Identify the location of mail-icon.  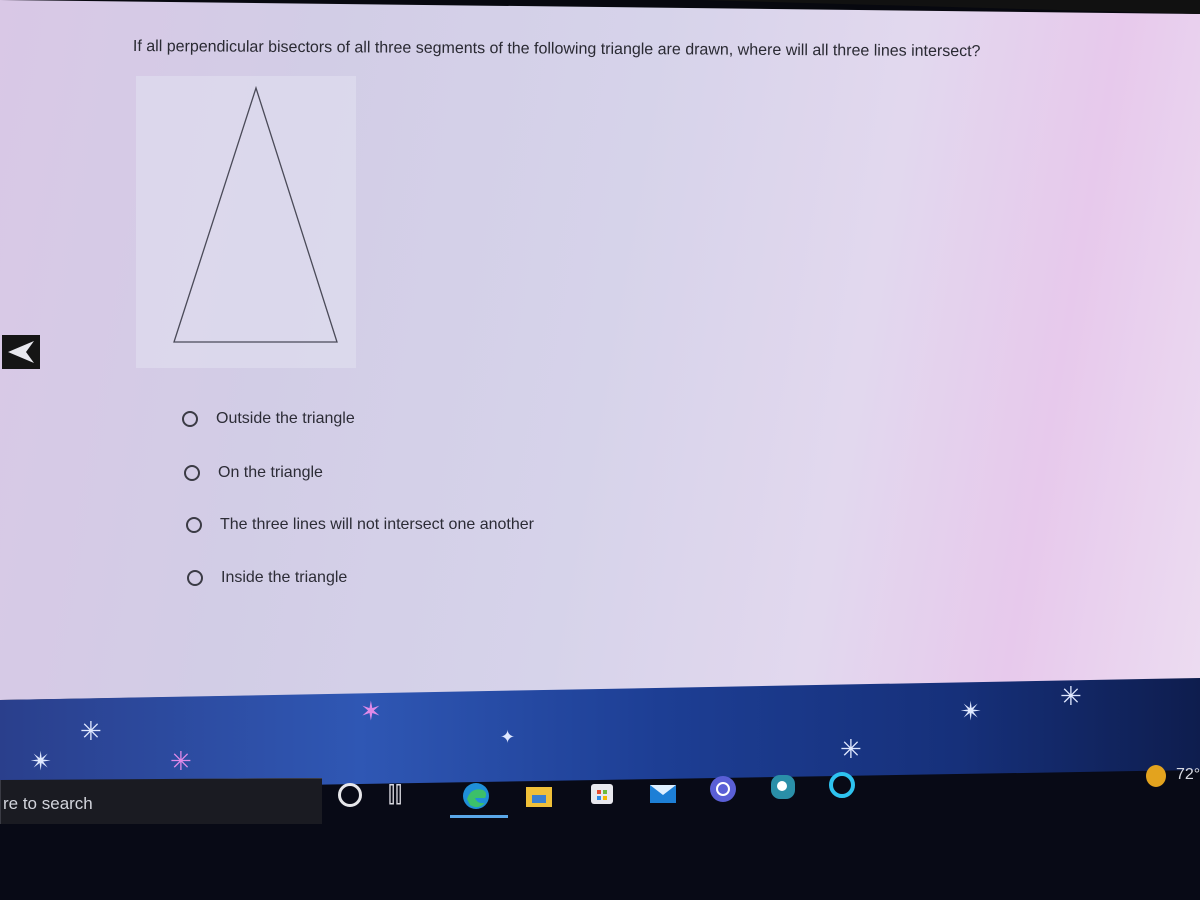
(663, 792).